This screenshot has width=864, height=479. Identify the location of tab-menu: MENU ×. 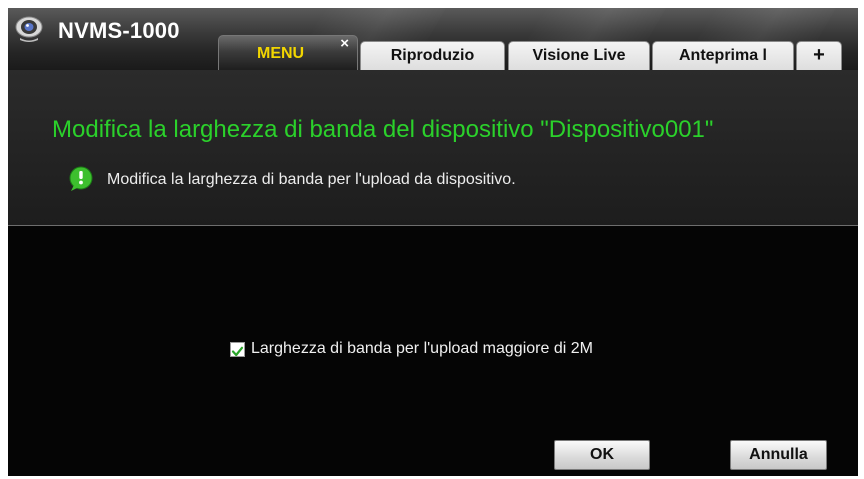
(288, 52).